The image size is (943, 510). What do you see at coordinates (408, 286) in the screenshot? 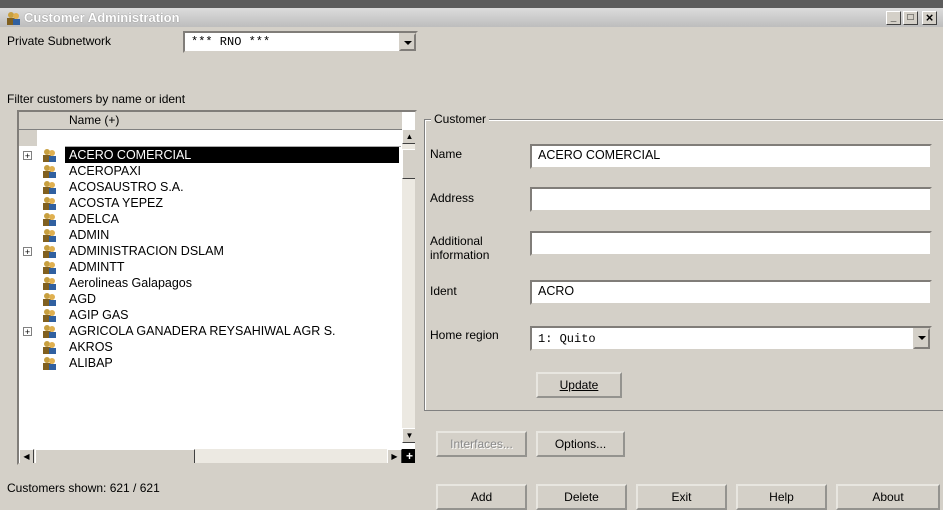
I see `vertical-scrollbar: ▲ ▼` at bounding box center [408, 286].